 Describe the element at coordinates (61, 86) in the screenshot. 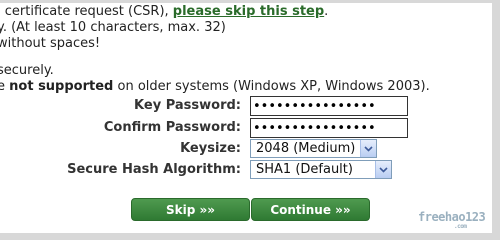

I see `intro-line-5-bold: not supported` at that location.